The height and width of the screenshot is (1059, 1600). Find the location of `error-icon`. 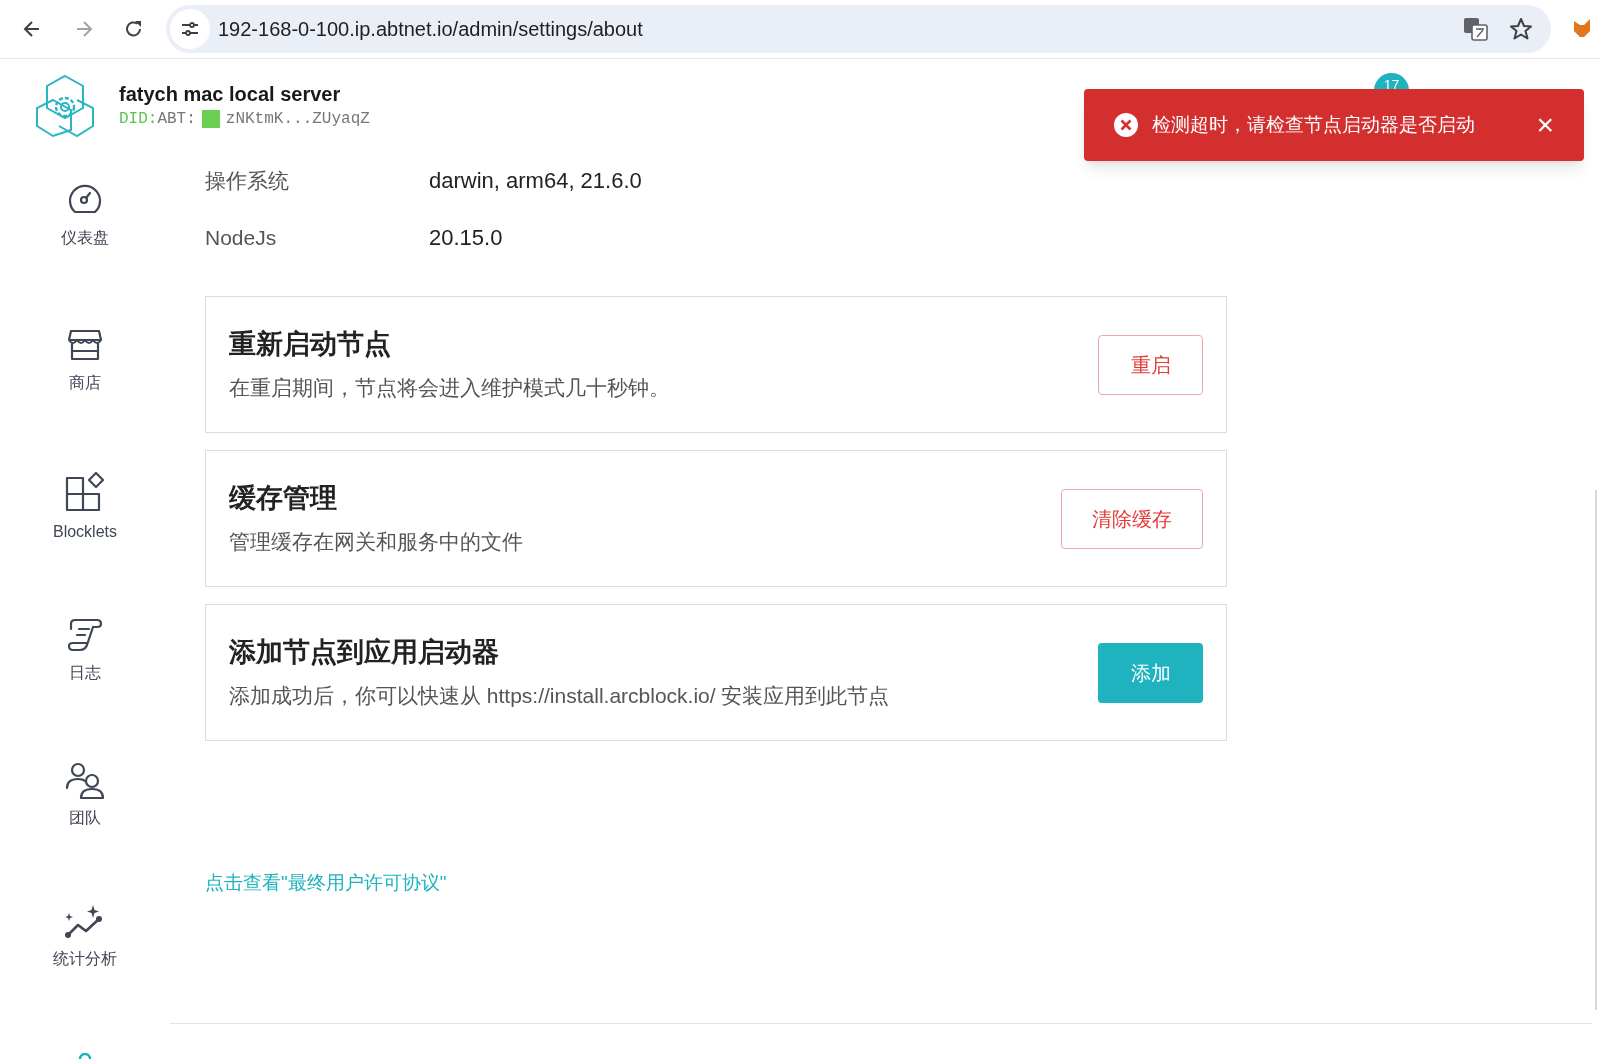

error-icon is located at coordinates (1126, 125).